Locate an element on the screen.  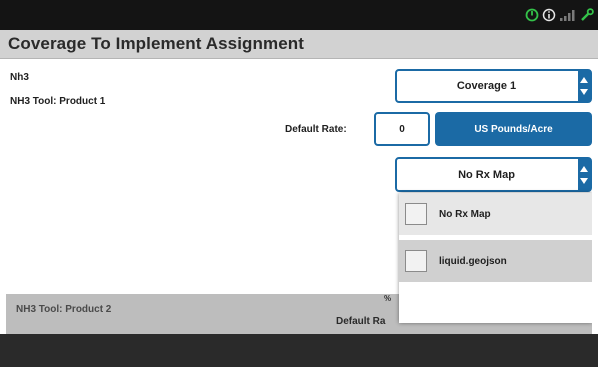
coverage-select-value: Coverage 1 is located at coordinates (486, 86).